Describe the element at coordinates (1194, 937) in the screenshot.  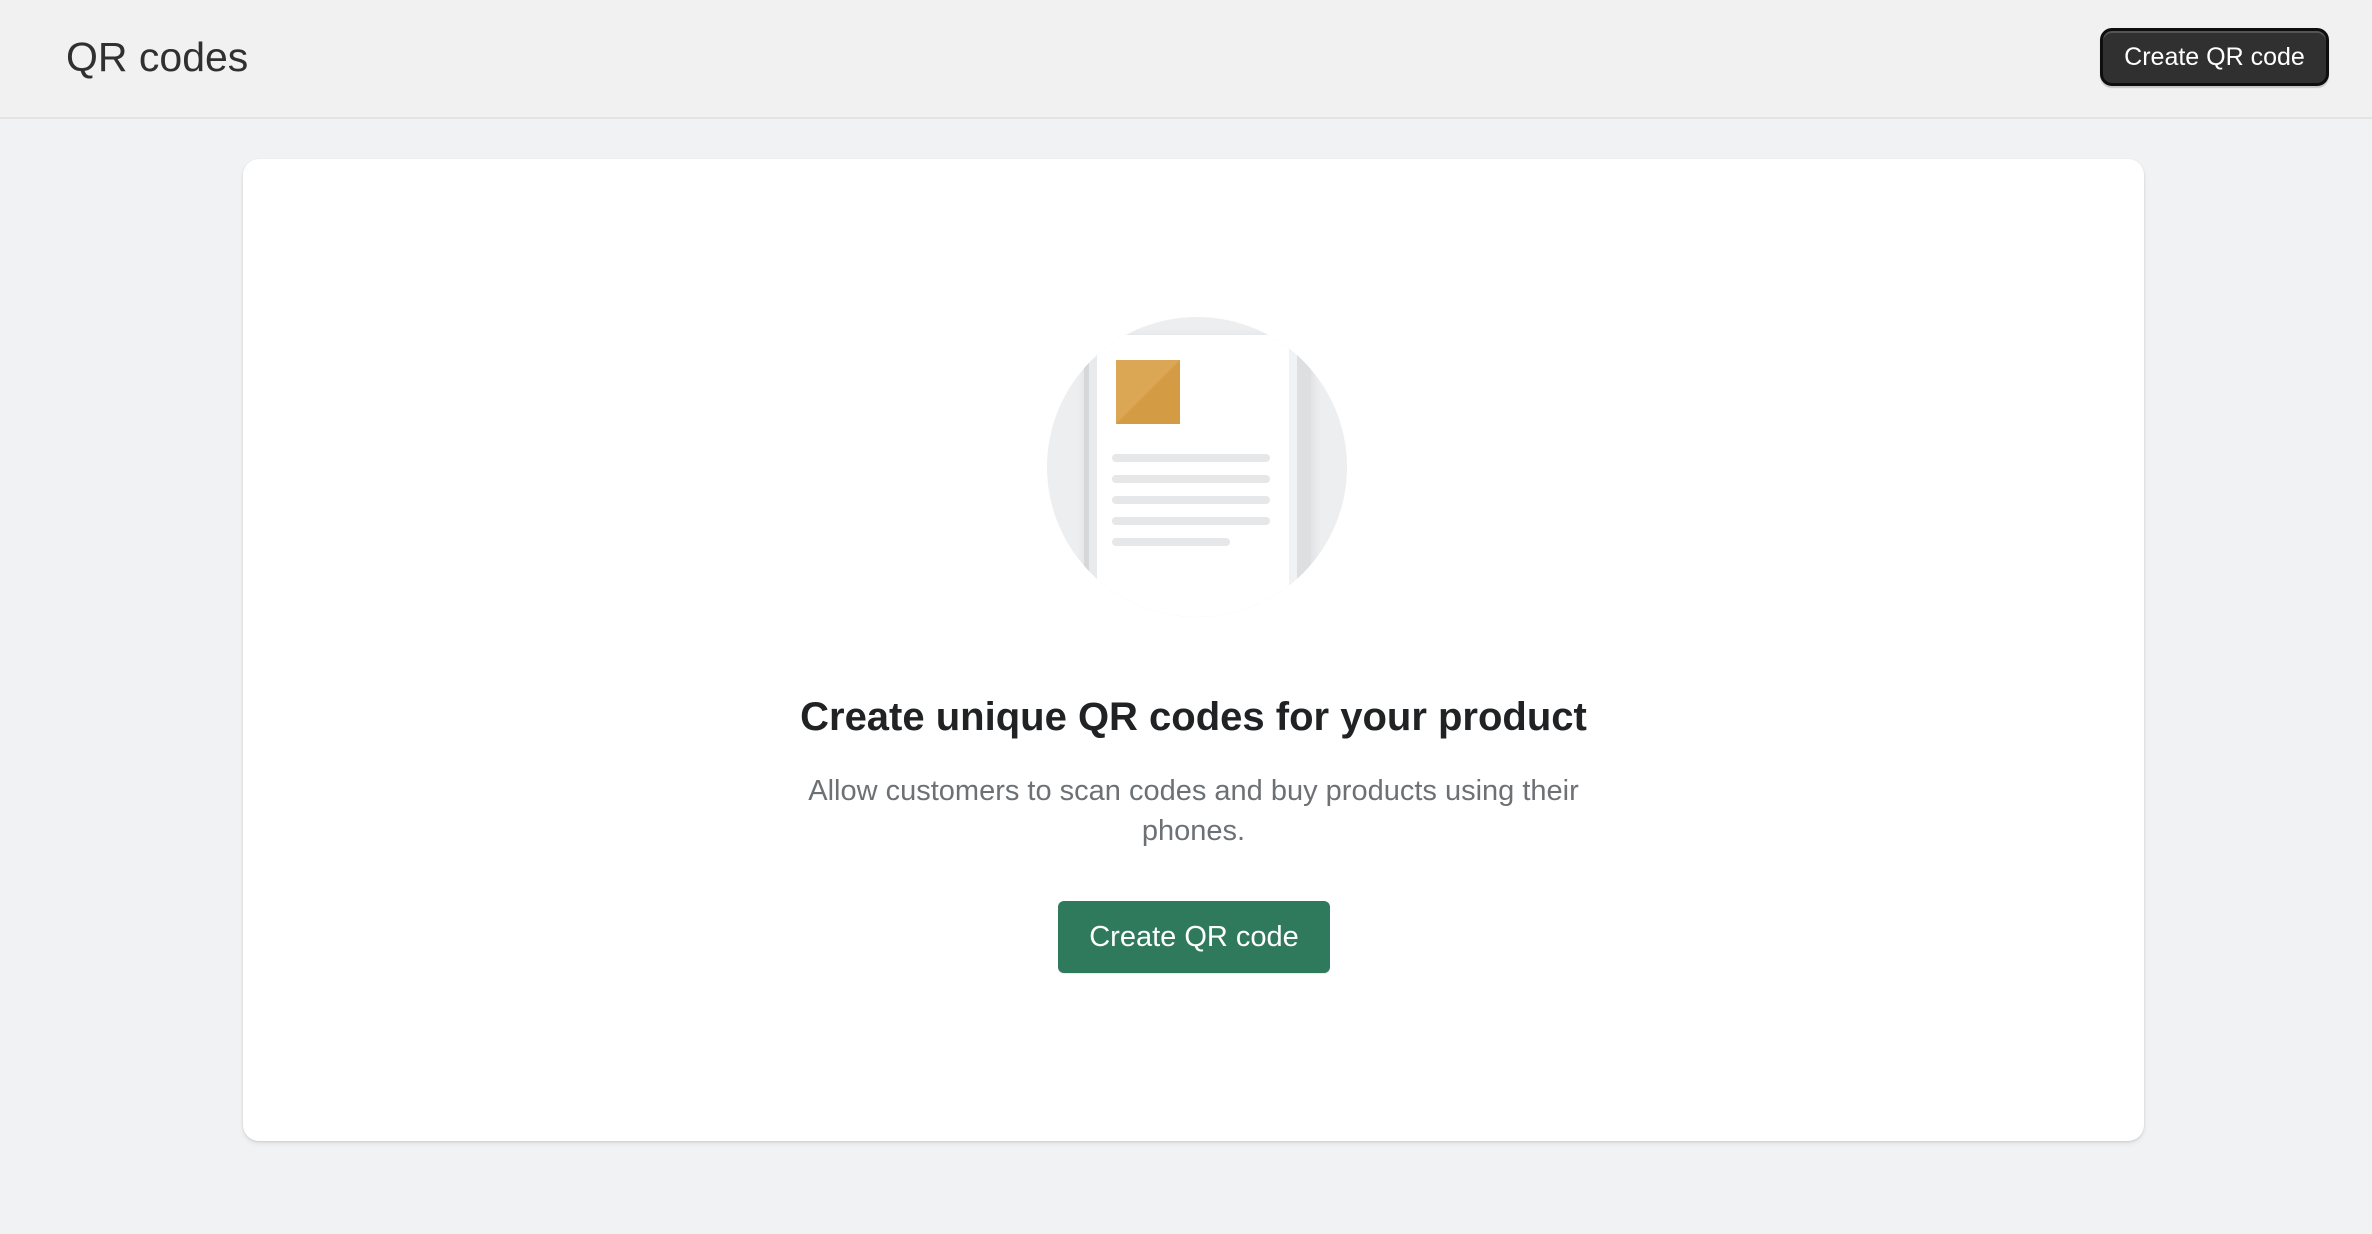
I see `create-qr-code-button: Create QR code` at that location.